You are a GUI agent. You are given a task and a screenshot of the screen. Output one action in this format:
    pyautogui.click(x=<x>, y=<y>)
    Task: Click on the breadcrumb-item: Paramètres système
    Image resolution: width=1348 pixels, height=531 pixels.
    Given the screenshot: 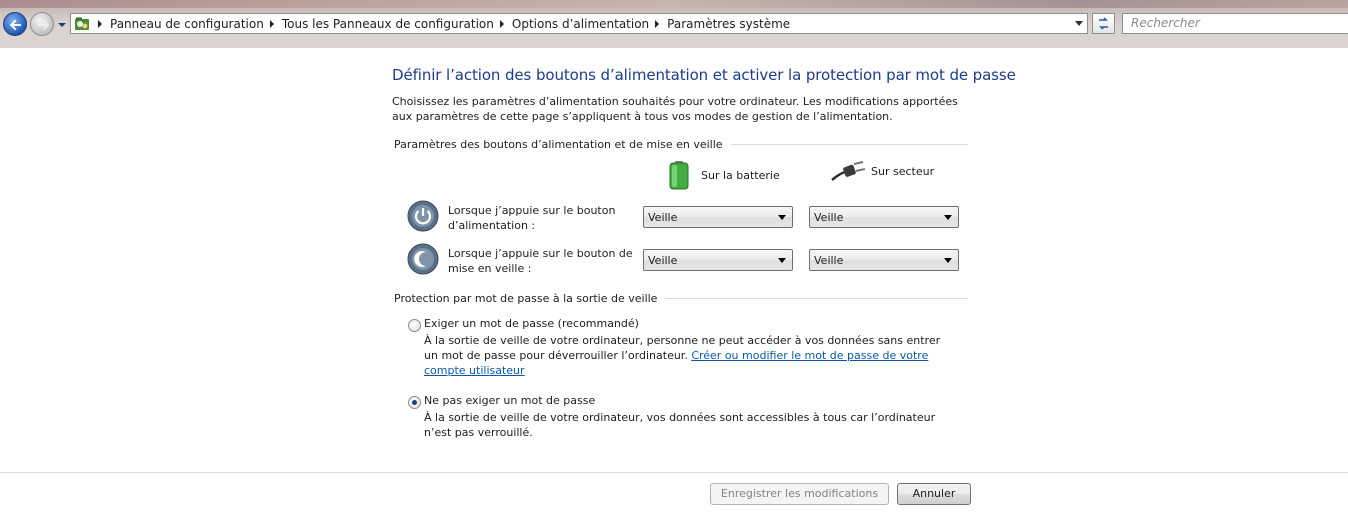 What is the action you would take?
    pyautogui.click(x=719, y=24)
    